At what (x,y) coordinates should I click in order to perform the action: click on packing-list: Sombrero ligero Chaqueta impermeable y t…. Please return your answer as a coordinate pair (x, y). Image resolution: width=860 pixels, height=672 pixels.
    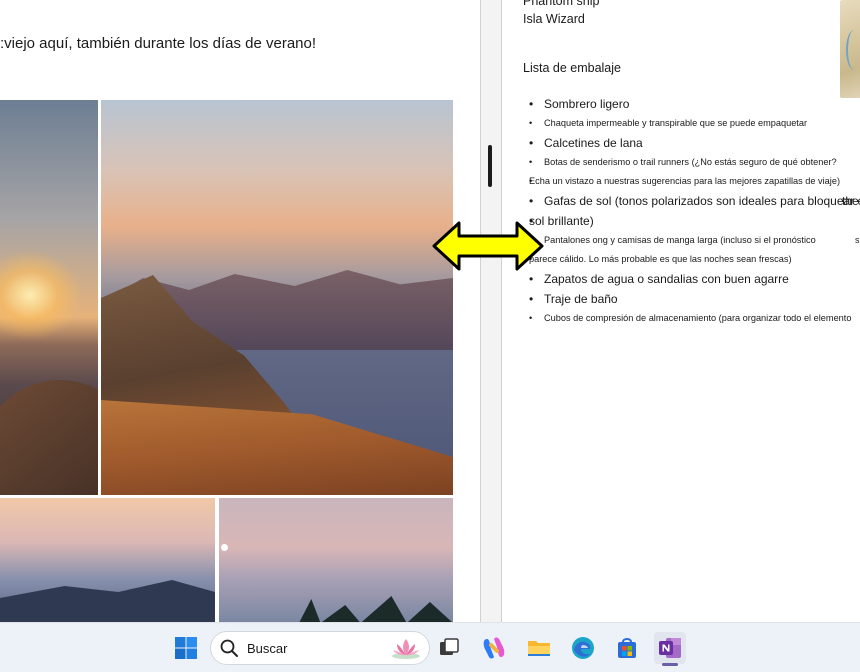
    Looking at the image, I should click on (694, 211).